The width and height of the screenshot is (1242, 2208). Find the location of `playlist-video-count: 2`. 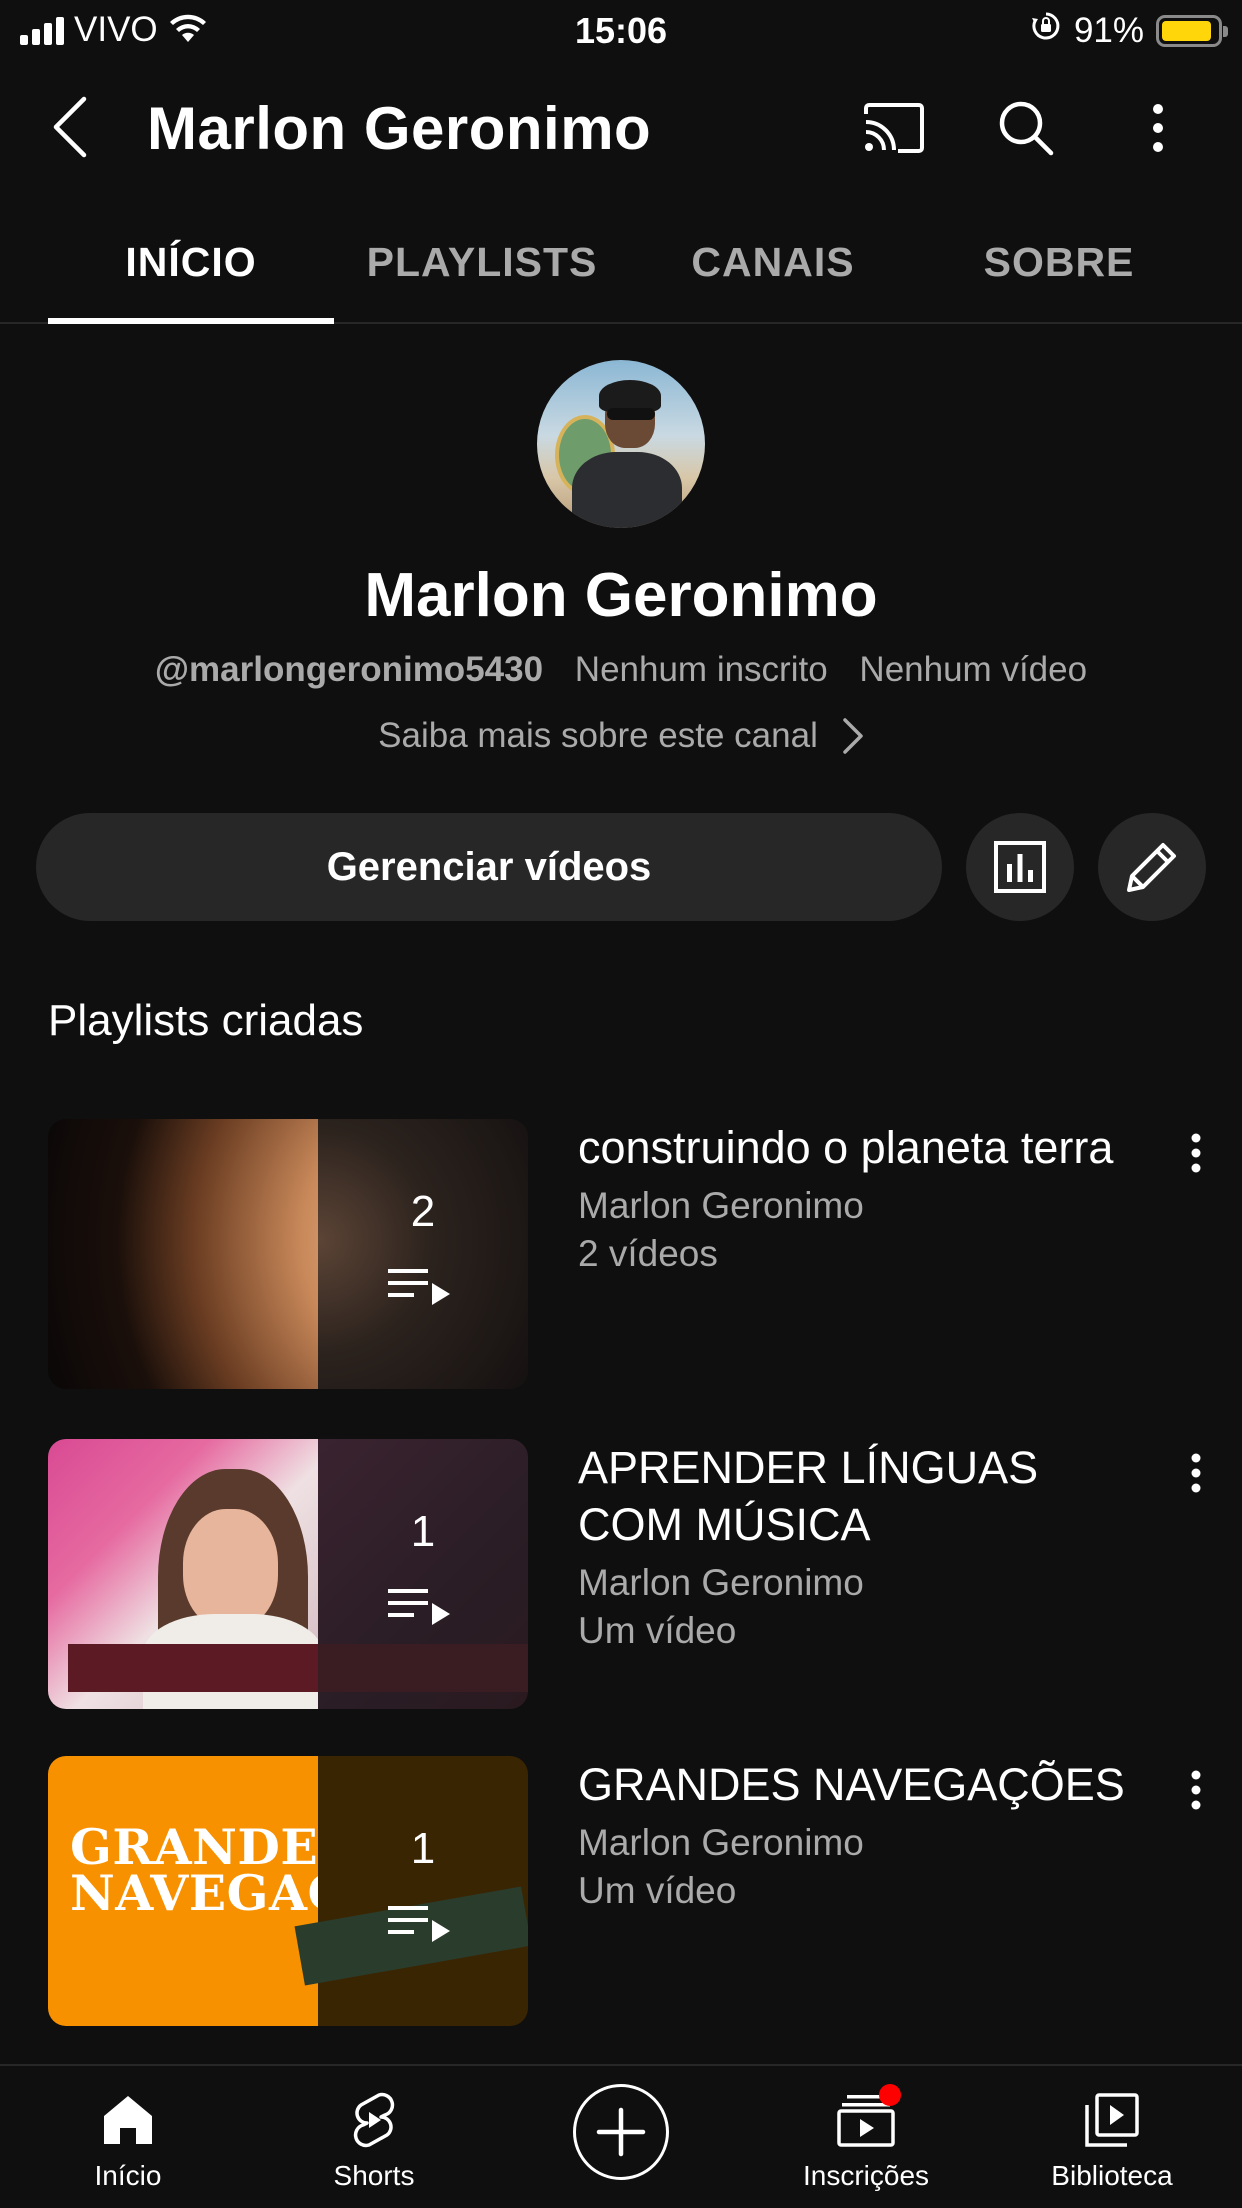

playlist-video-count: 2 is located at coordinates (423, 1211).